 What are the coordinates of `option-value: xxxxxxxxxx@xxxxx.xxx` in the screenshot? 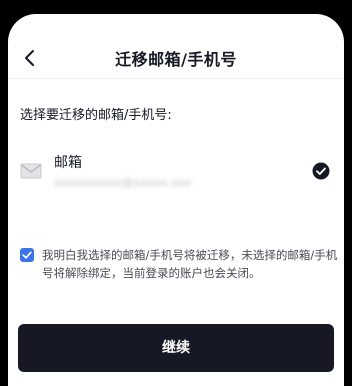 It's located at (123, 182).